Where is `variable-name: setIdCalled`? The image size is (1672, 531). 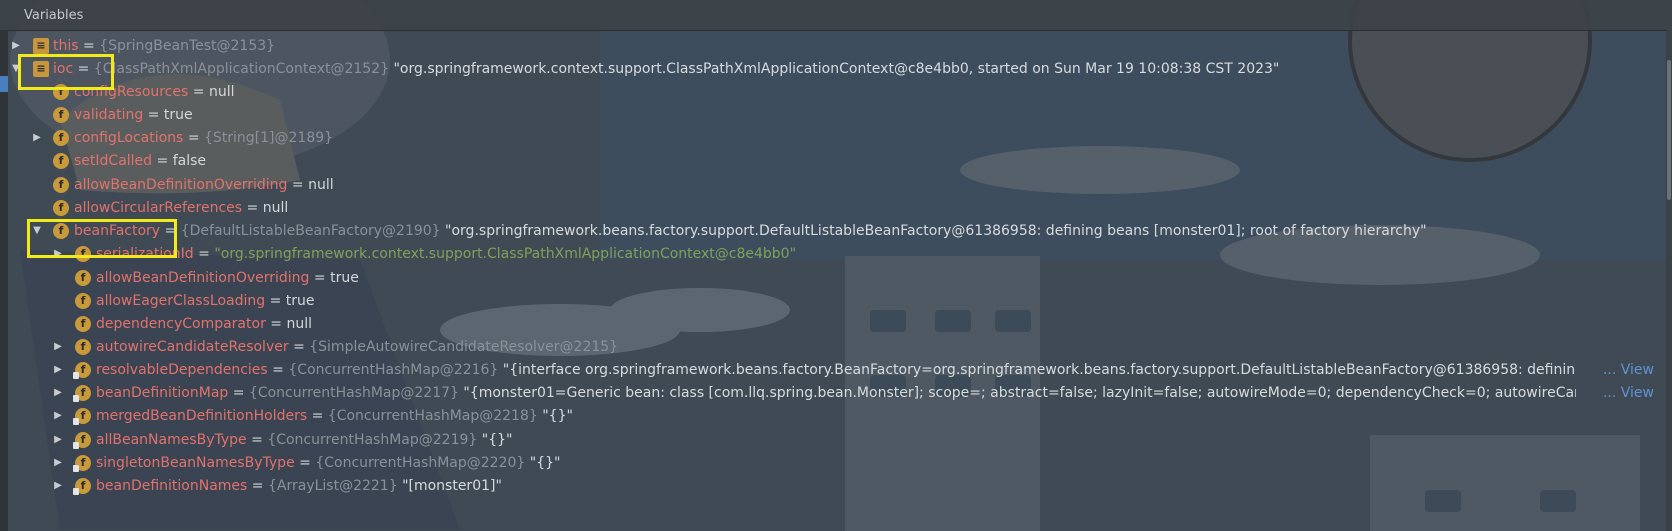 variable-name: setIdCalled is located at coordinates (113, 161).